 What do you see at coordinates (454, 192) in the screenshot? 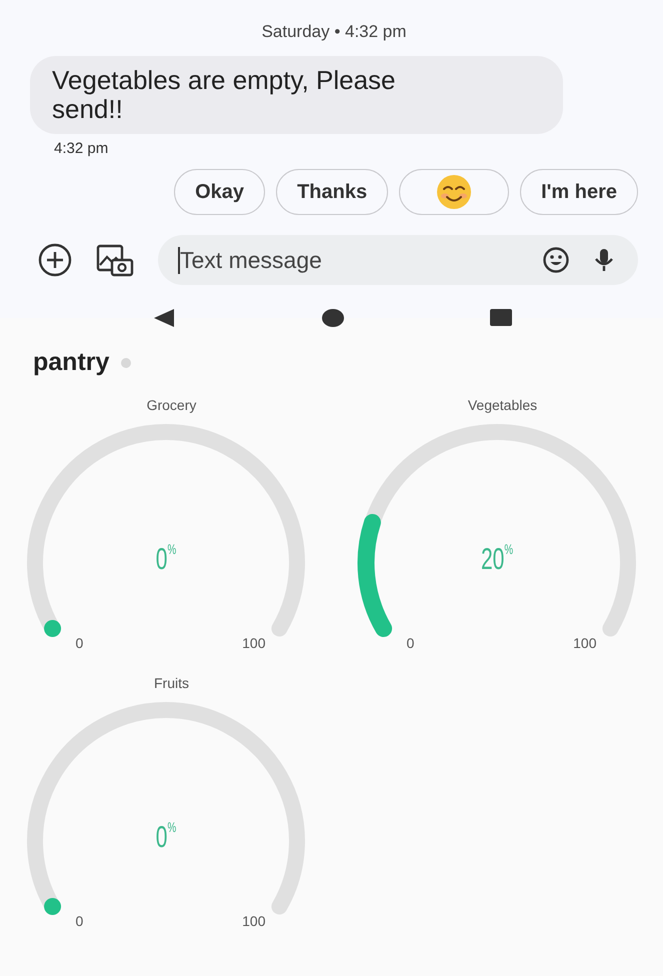
I see `smiling-face-icon` at bounding box center [454, 192].